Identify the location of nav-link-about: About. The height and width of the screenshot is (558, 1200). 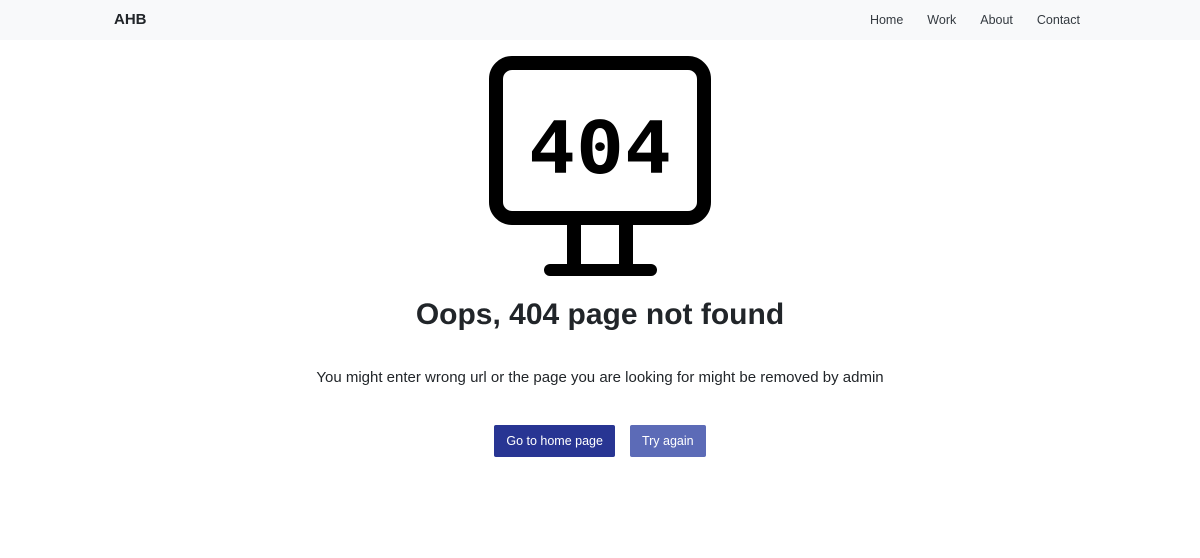
(996, 20).